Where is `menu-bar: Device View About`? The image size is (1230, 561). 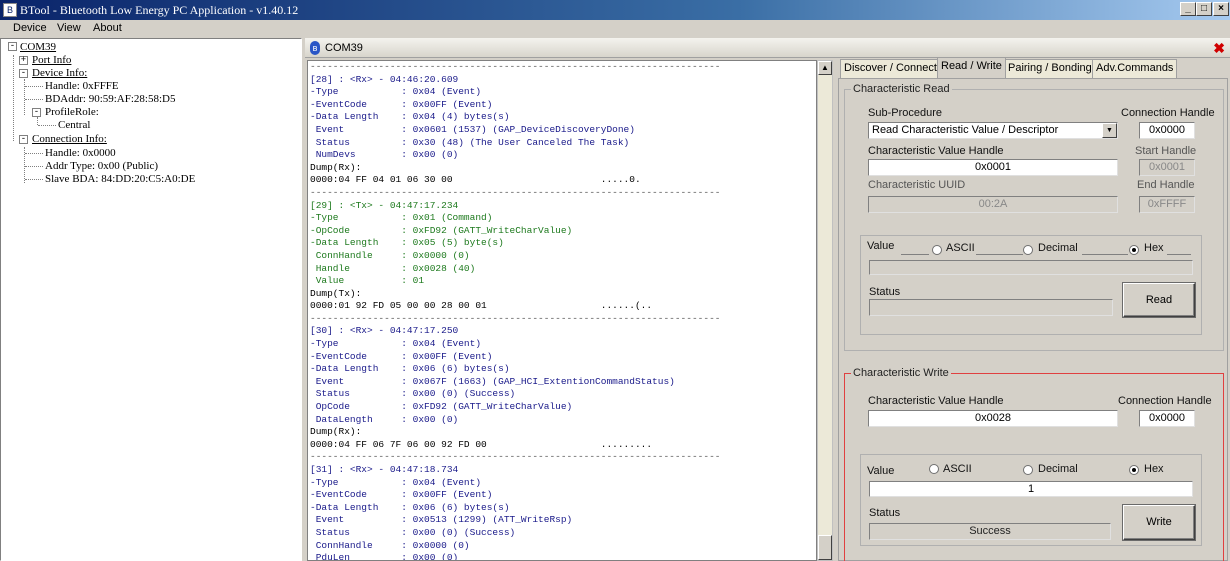 menu-bar: Device View About is located at coordinates (615, 28).